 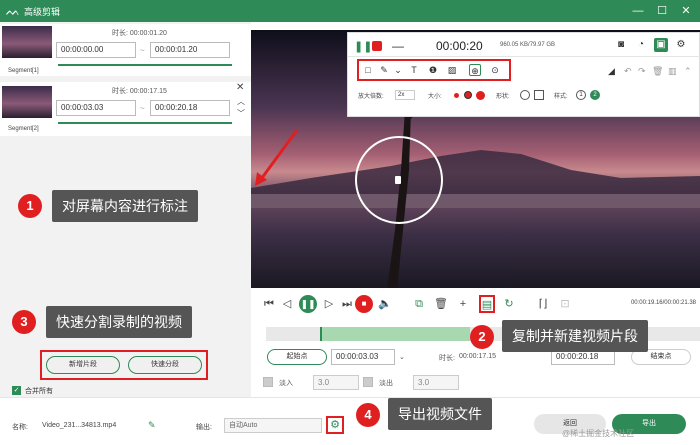 What do you see at coordinates (663, 303) in the screenshot?
I see `playback-time: 00:00:19.16/00:00:21.38` at bounding box center [663, 303].